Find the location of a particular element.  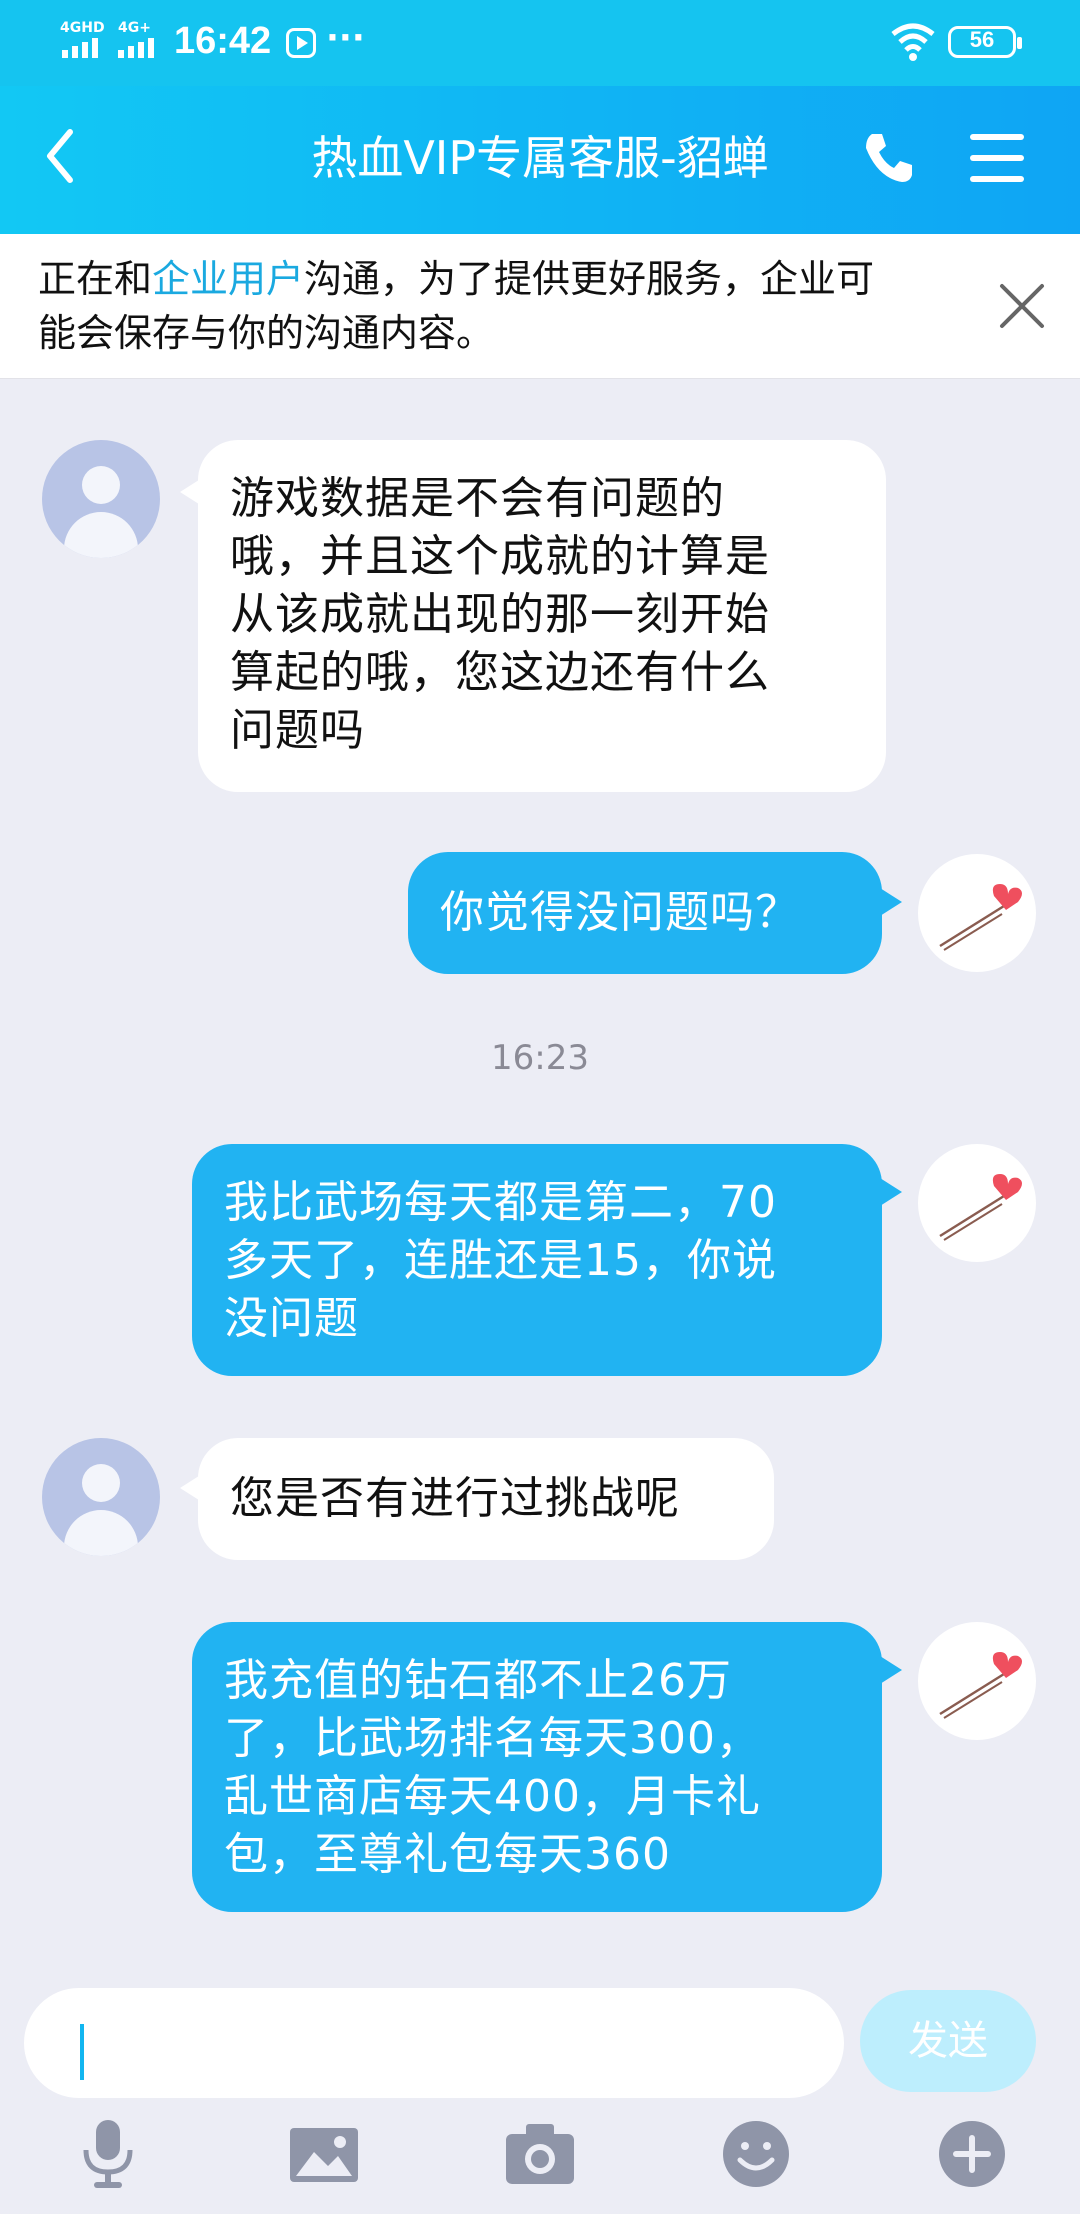

smiley-icon is located at coordinates (756, 2154).